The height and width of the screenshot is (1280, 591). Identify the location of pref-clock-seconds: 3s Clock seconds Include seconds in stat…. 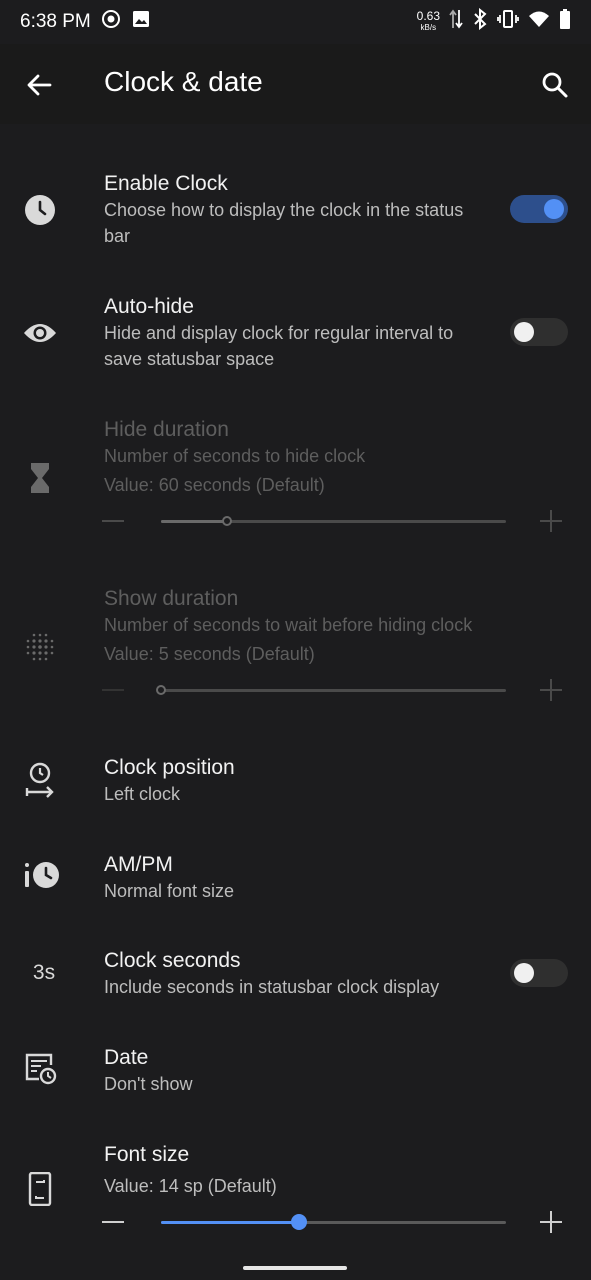
(295, 985).